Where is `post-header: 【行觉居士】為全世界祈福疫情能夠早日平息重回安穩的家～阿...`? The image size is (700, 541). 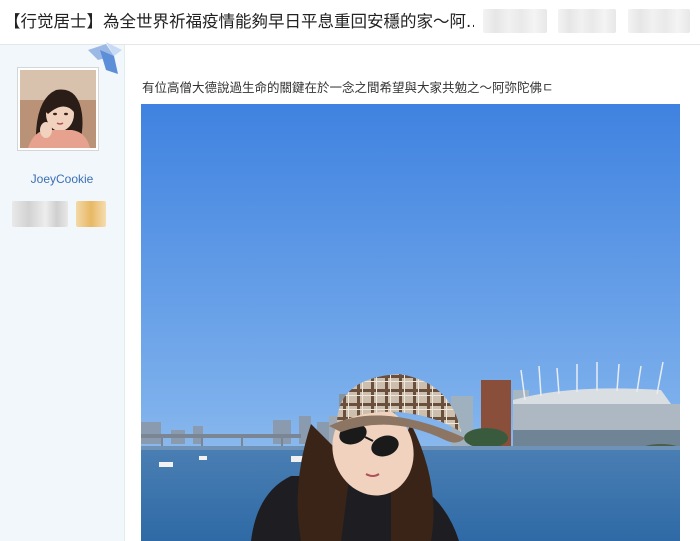
post-header: 【行觉居士】為全世界祈福疫情能夠早日平息重回安穩的家～阿... is located at coordinates (350, 22).